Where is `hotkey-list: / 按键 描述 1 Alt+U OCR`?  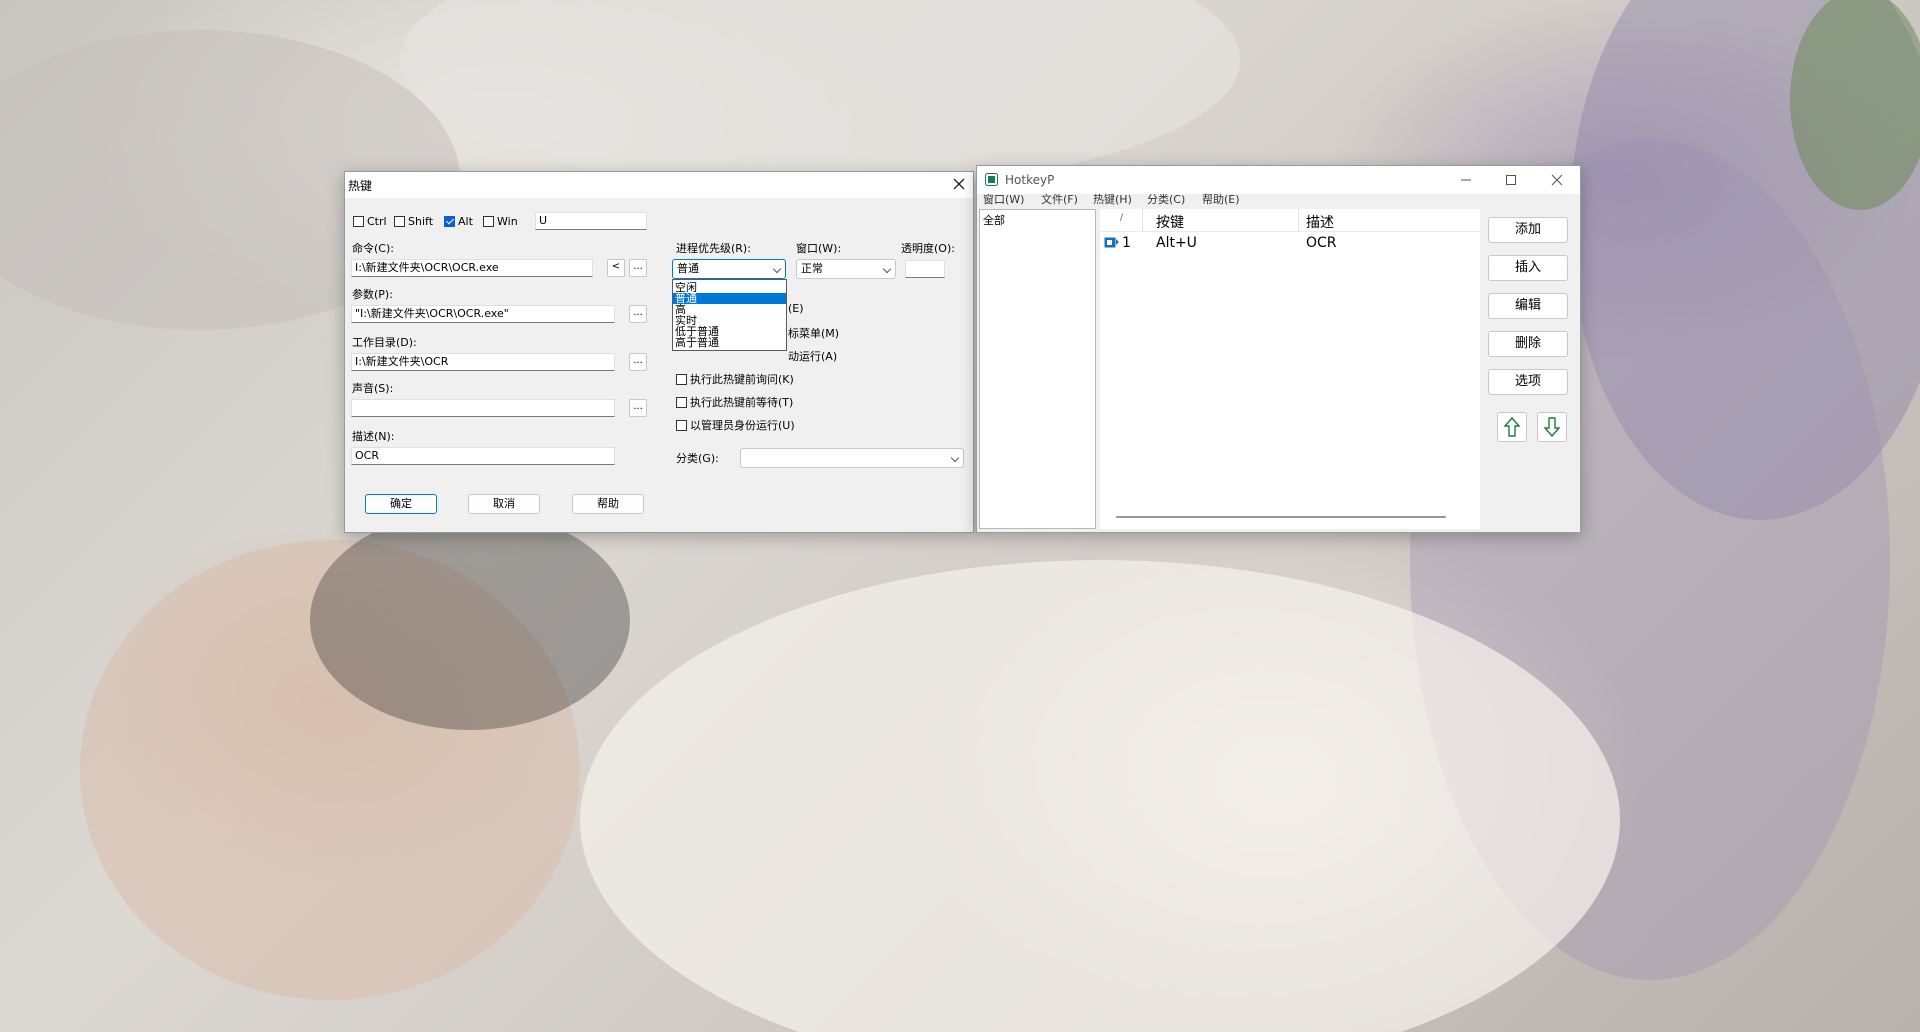
hotkey-list: / 按键 描述 1 Alt+U OCR is located at coordinates (1290, 369).